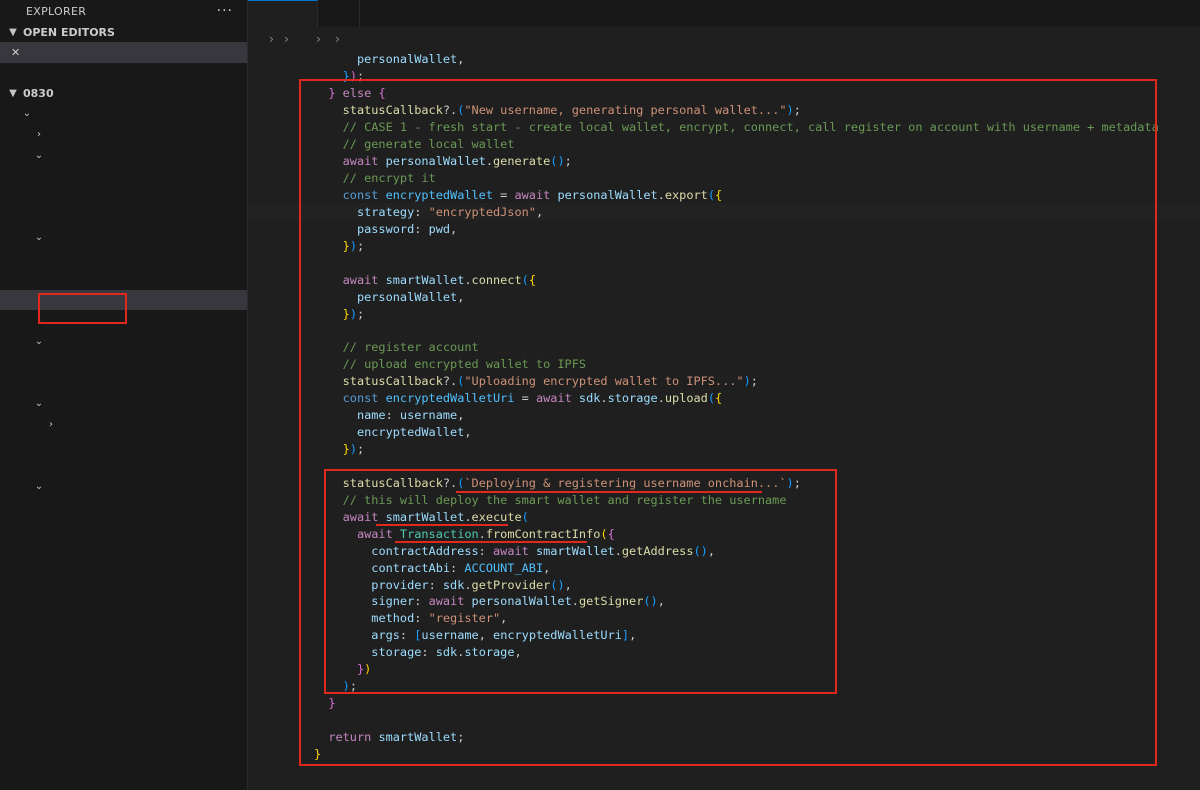 Image resolution: width=1200 pixels, height=790 pixels. I want to click on code-token: // register account, so click(410, 347).